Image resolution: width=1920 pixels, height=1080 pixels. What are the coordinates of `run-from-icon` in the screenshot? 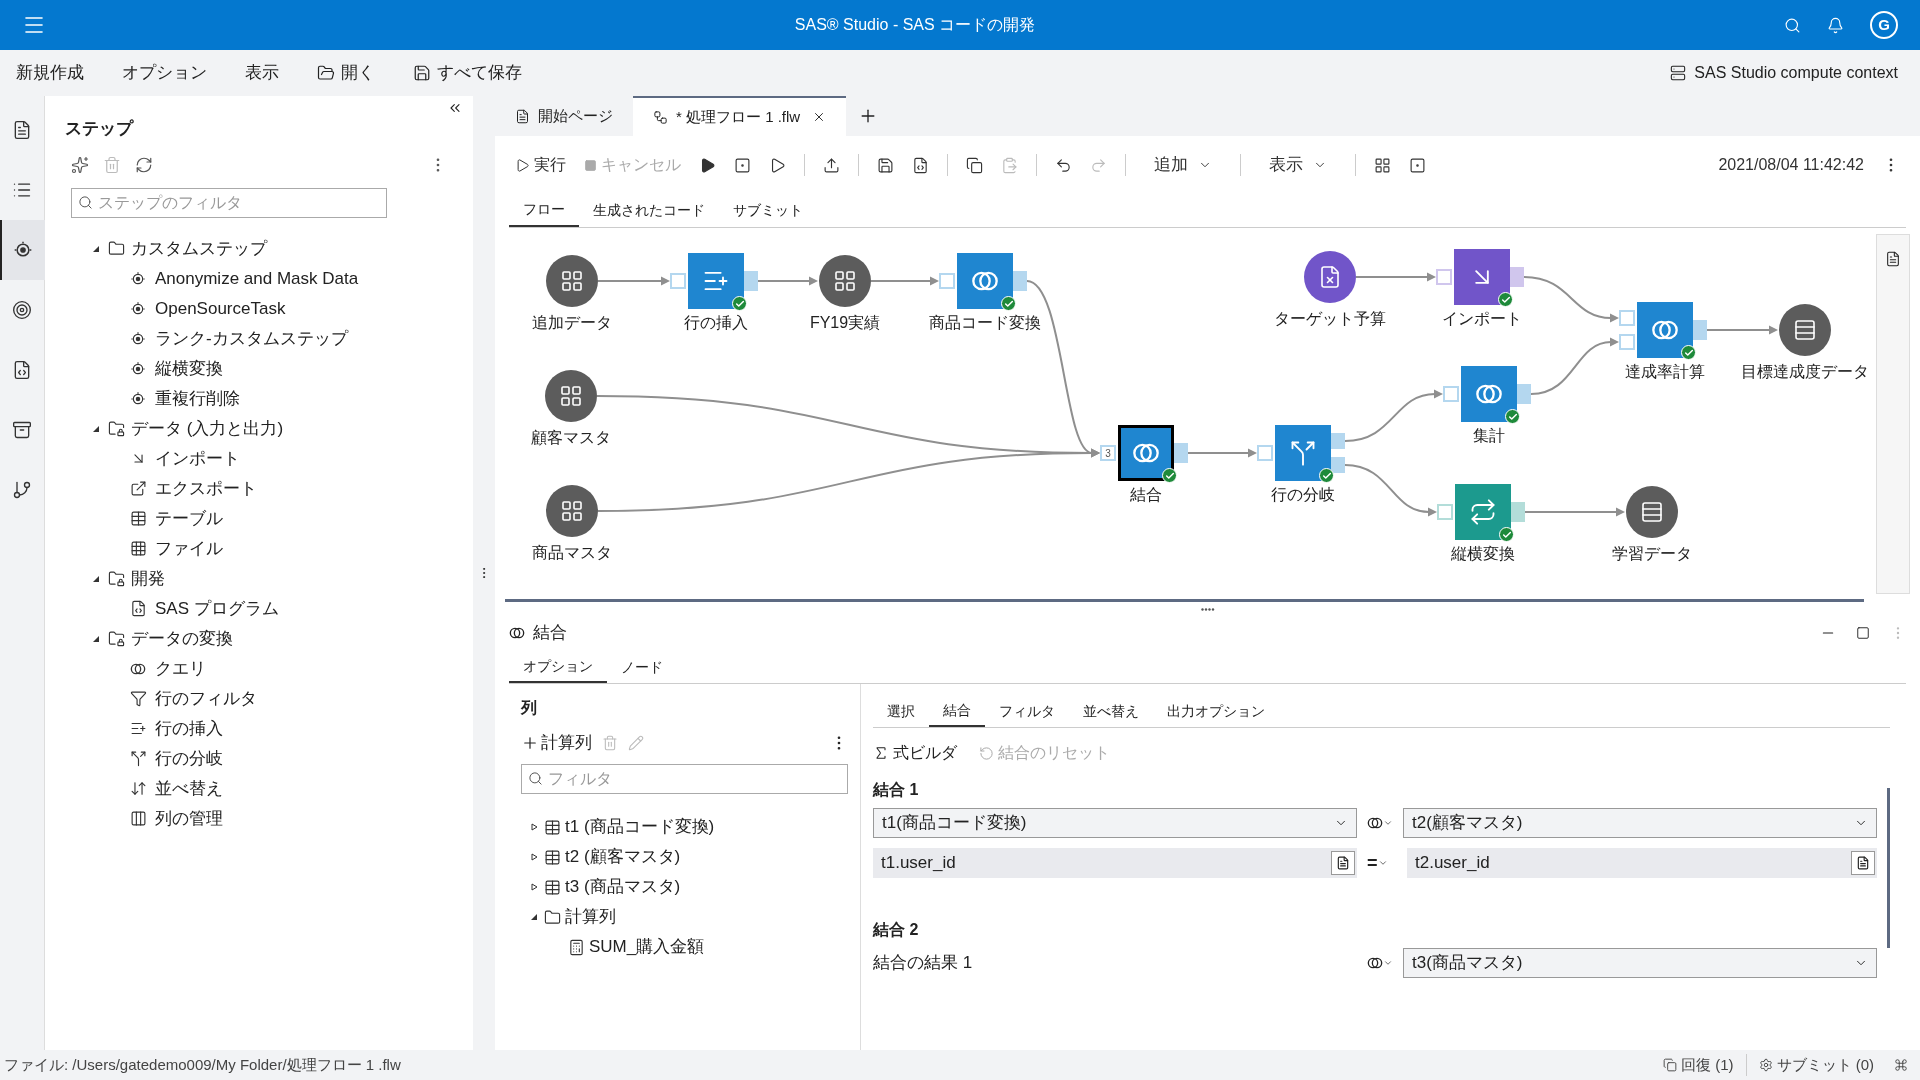 It's located at (707, 165).